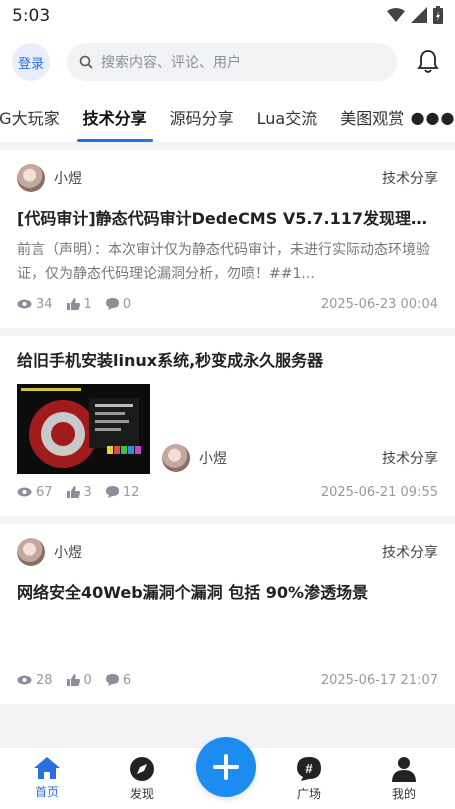 This screenshot has height=809, width=455. What do you see at coordinates (47, 768) in the screenshot?
I see `home-icon` at bounding box center [47, 768].